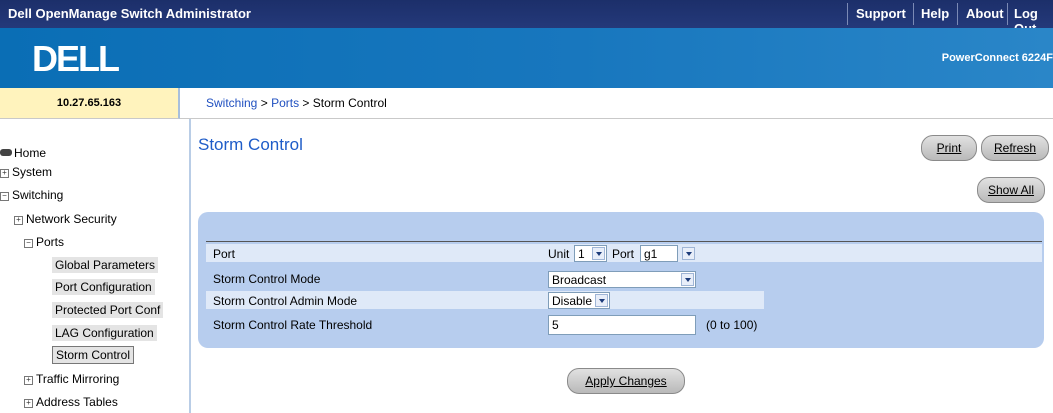 This screenshot has width=1053, height=413. I want to click on unit-label: Unit, so click(559, 254).